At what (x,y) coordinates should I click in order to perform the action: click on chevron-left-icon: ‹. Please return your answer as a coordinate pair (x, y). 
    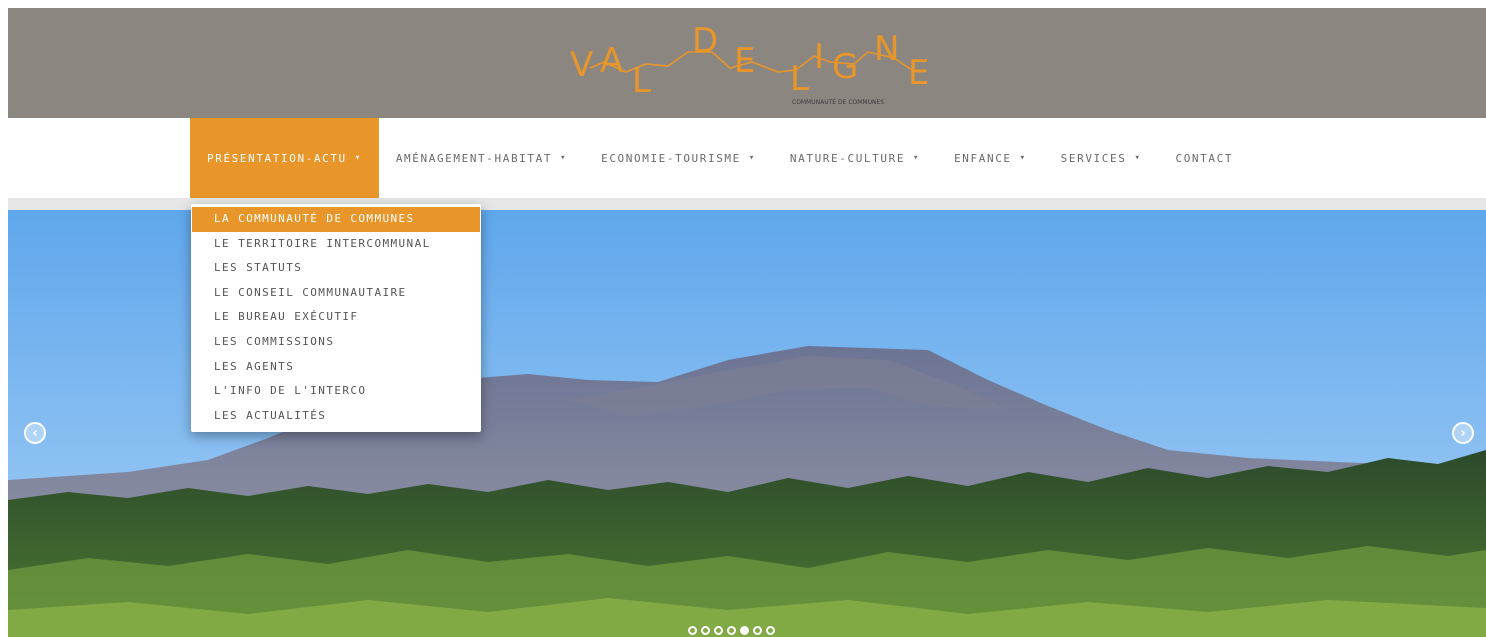
    Looking at the image, I should click on (35, 433).